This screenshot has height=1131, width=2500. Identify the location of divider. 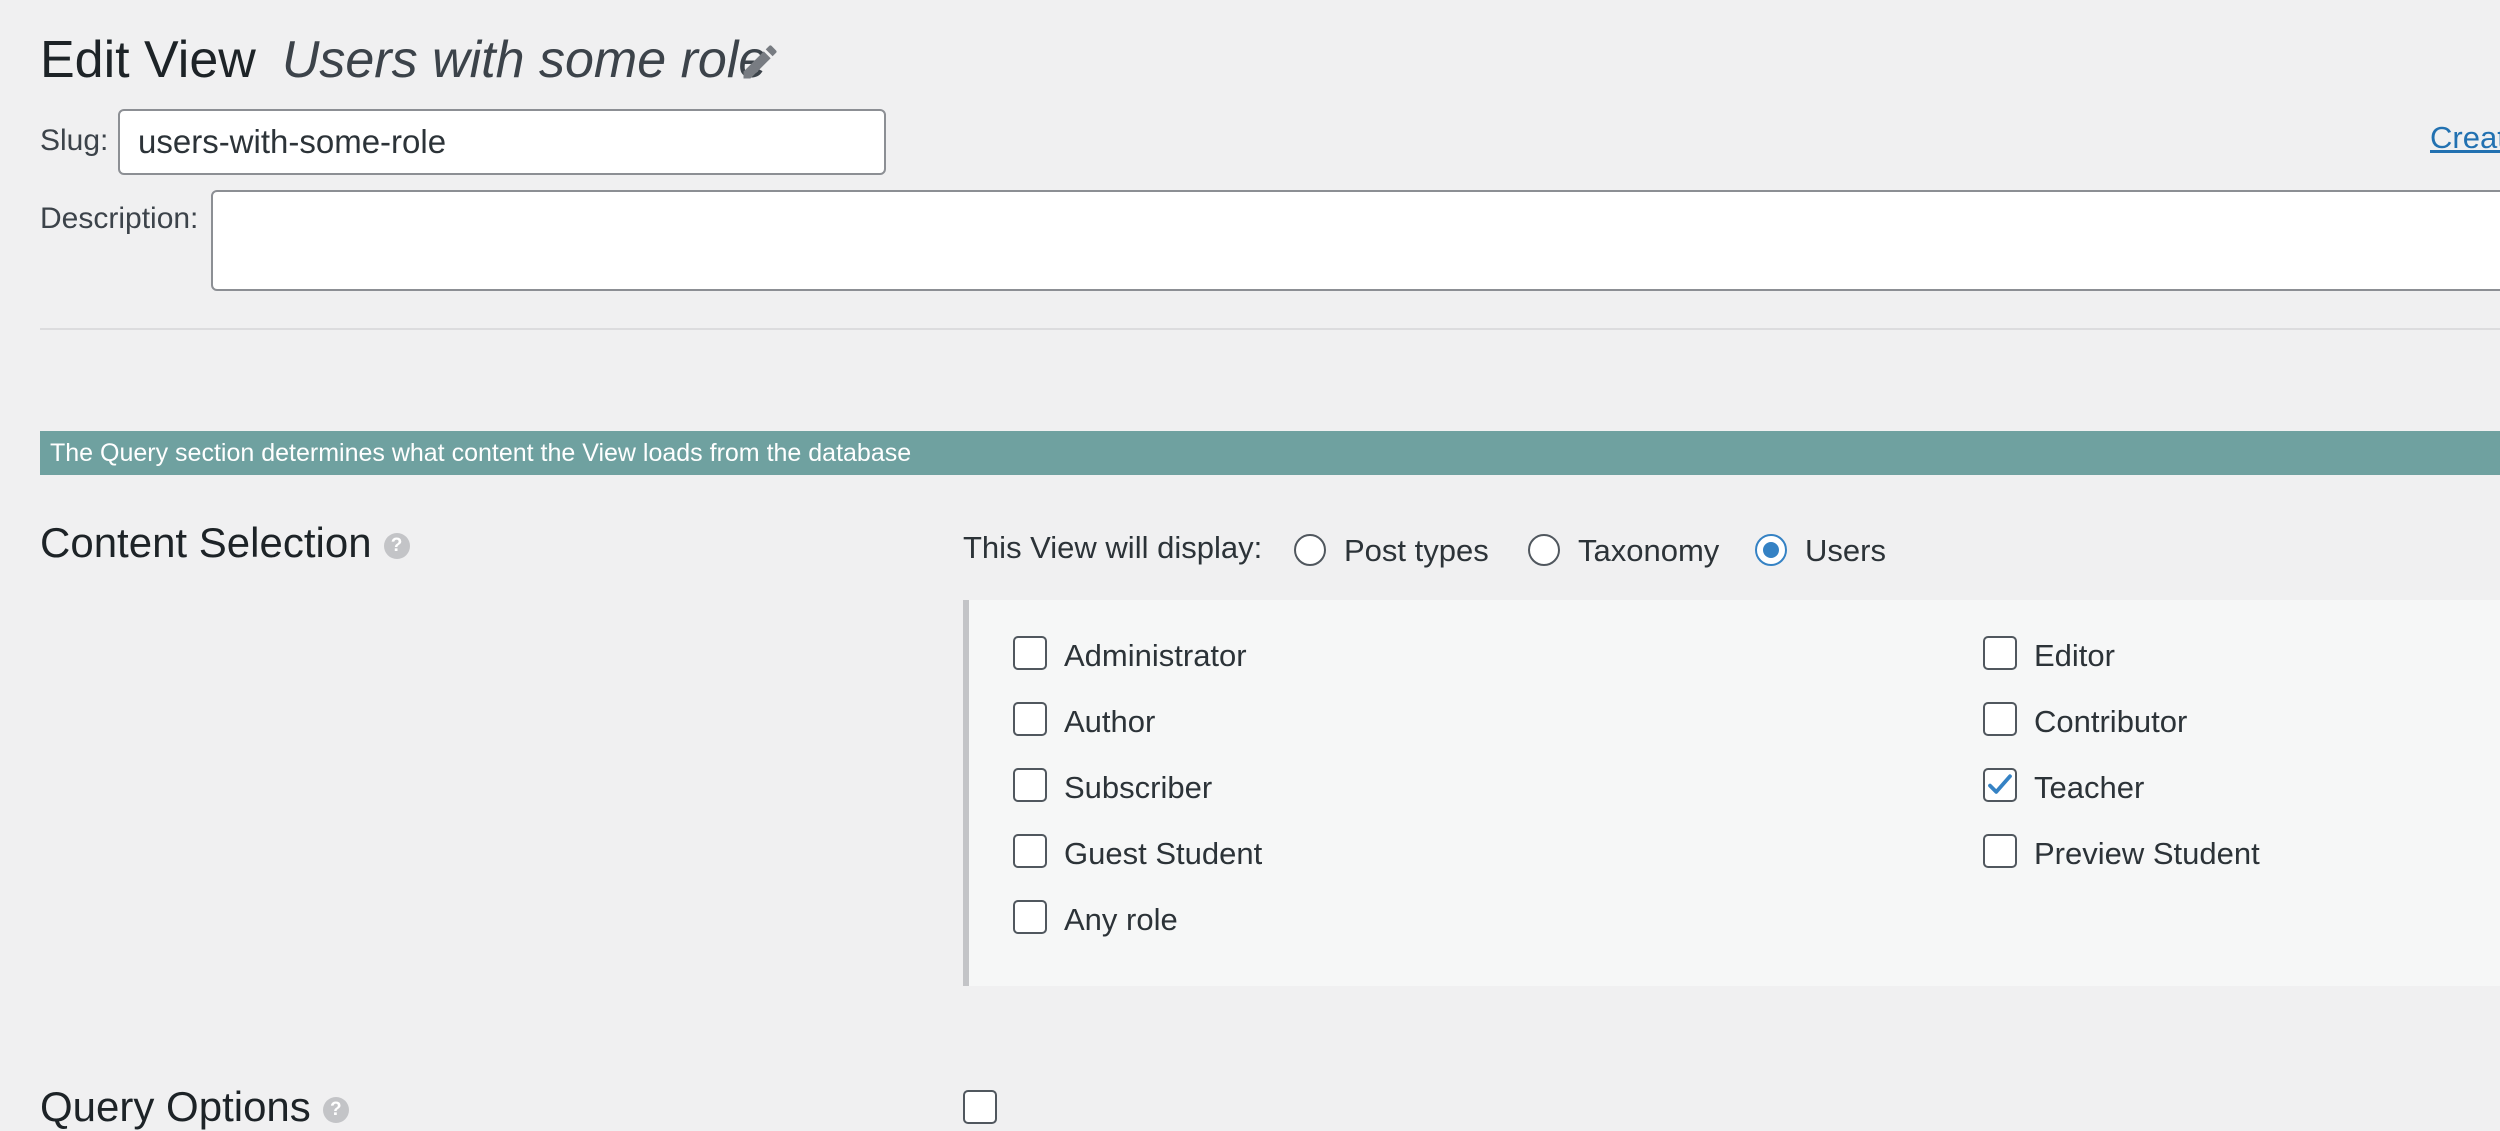
(1270, 329).